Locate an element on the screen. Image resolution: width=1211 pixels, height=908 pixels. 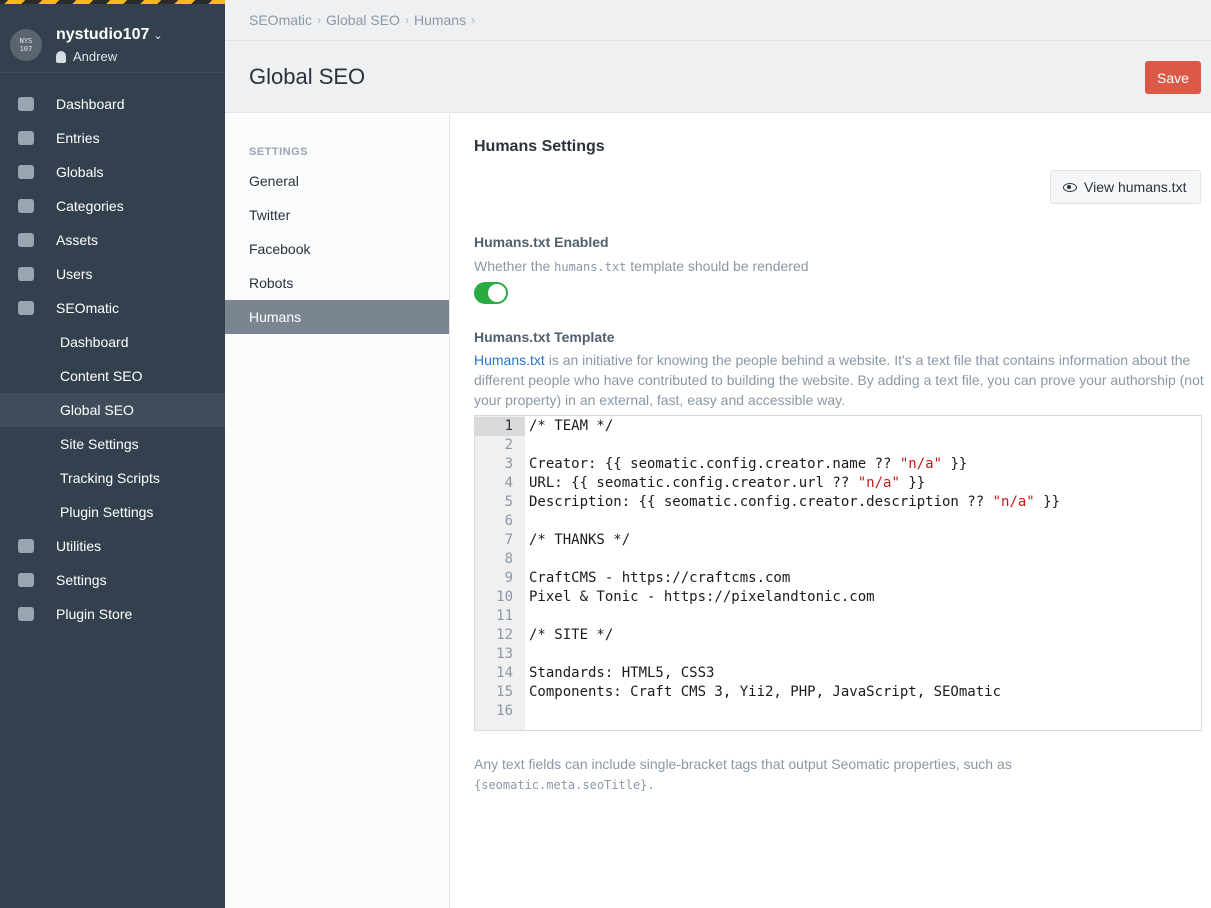
site-name: nystudio107 ⌄ is located at coordinates (109, 35).